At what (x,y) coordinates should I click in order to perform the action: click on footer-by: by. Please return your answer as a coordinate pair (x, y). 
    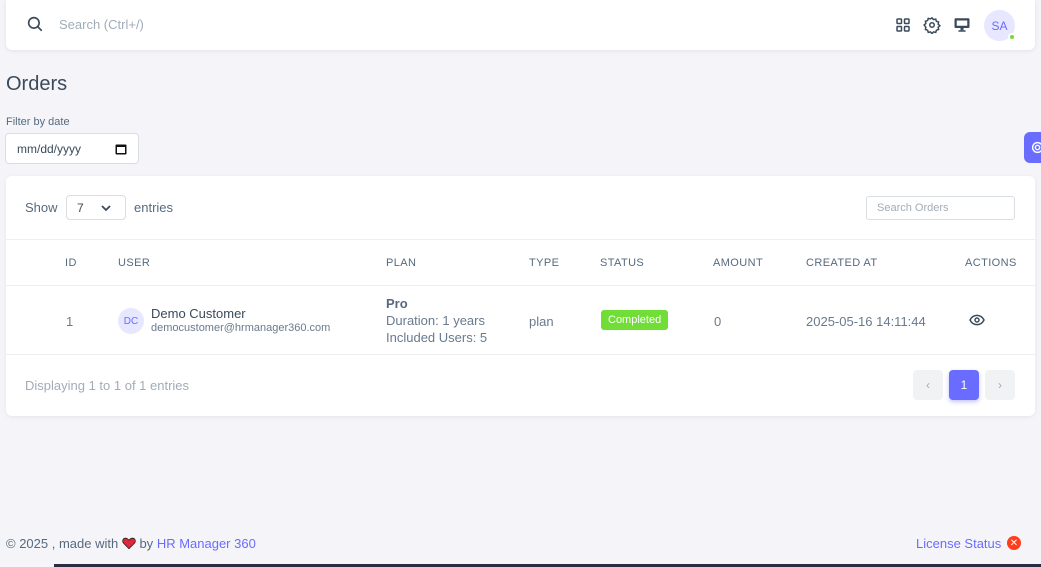
    Looking at the image, I should click on (146, 543).